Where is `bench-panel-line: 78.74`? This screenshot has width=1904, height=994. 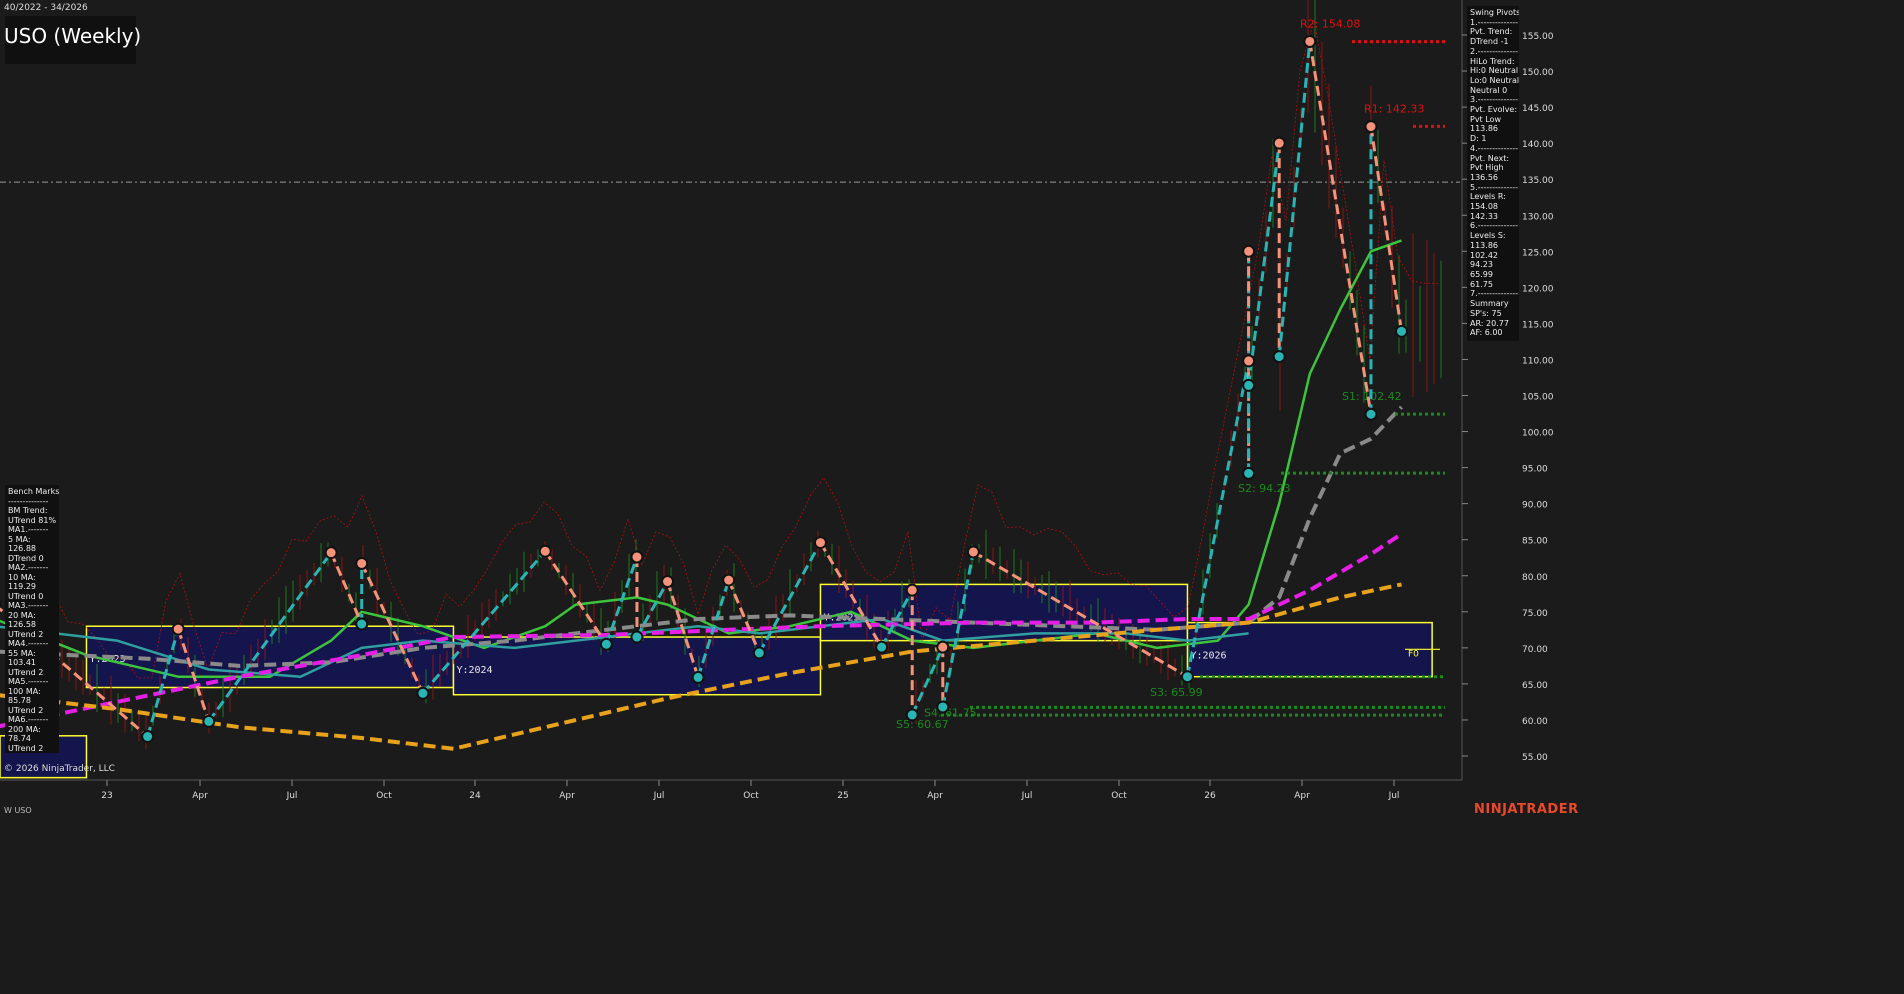
bench-panel-line: 78.74 is located at coordinates (19, 738).